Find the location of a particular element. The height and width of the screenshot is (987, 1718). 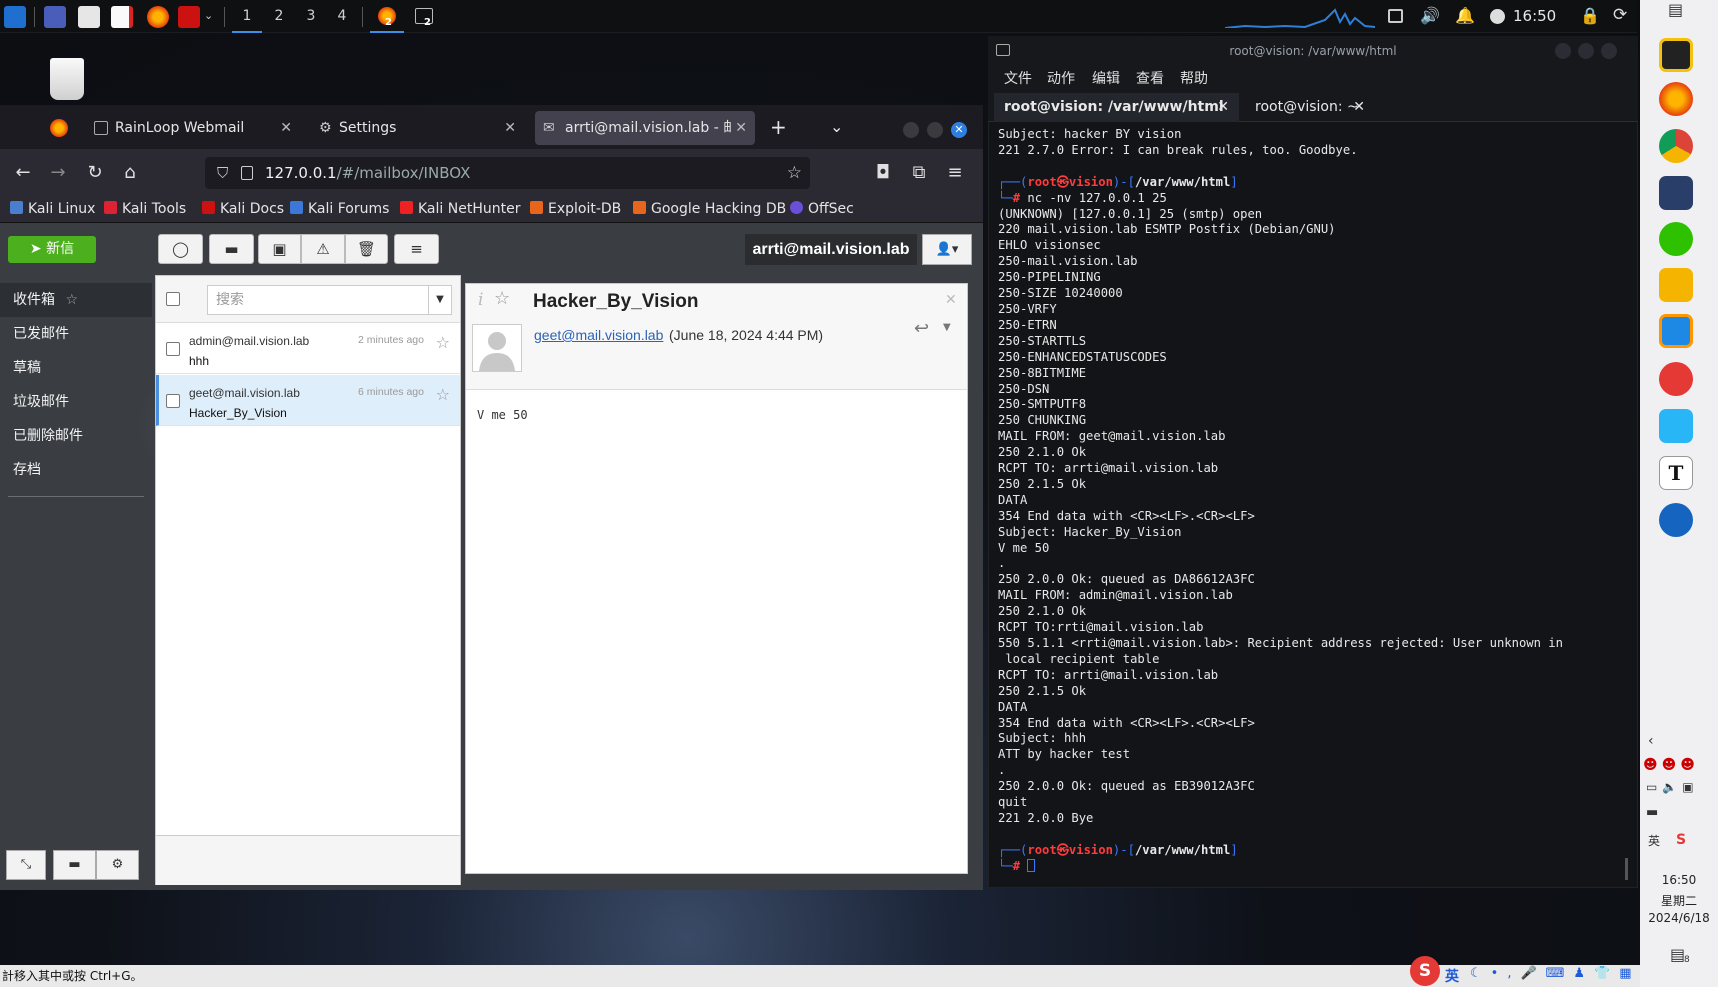

files-icon is located at coordinates (89, 17).